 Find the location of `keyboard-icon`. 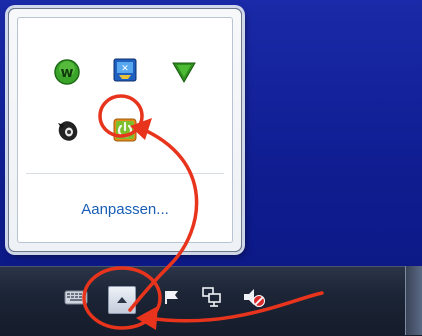

keyboard-icon is located at coordinates (76, 297).